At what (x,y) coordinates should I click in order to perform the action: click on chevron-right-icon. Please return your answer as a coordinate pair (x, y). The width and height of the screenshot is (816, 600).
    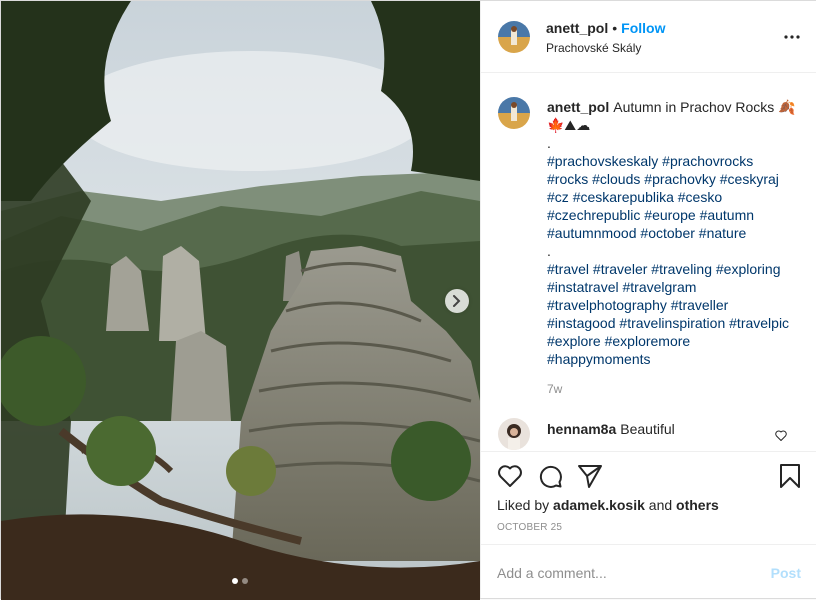
    Looking at the image, I should click on (457, 301).